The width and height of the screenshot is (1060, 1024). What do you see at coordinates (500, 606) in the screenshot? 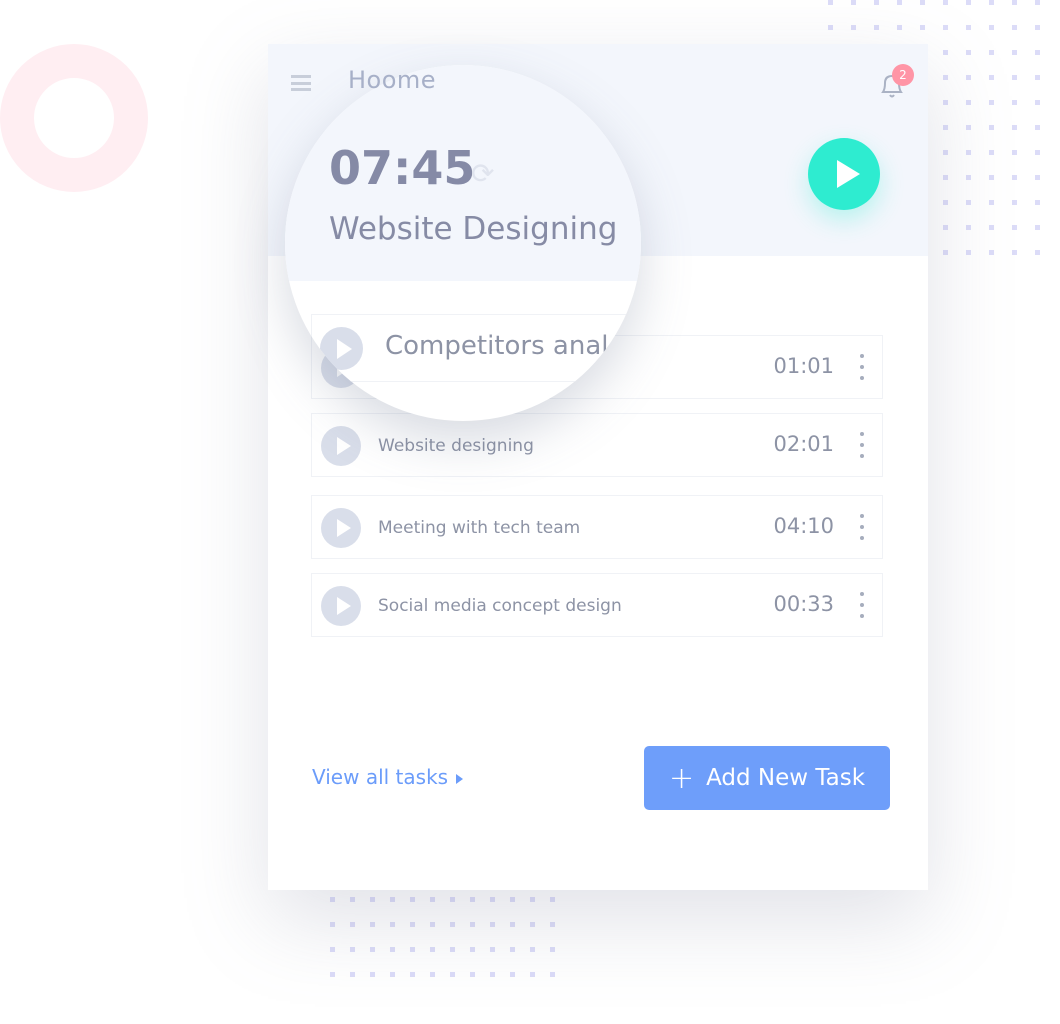
I see `task-title: Social media concept design` at bounding box center [500, 606].